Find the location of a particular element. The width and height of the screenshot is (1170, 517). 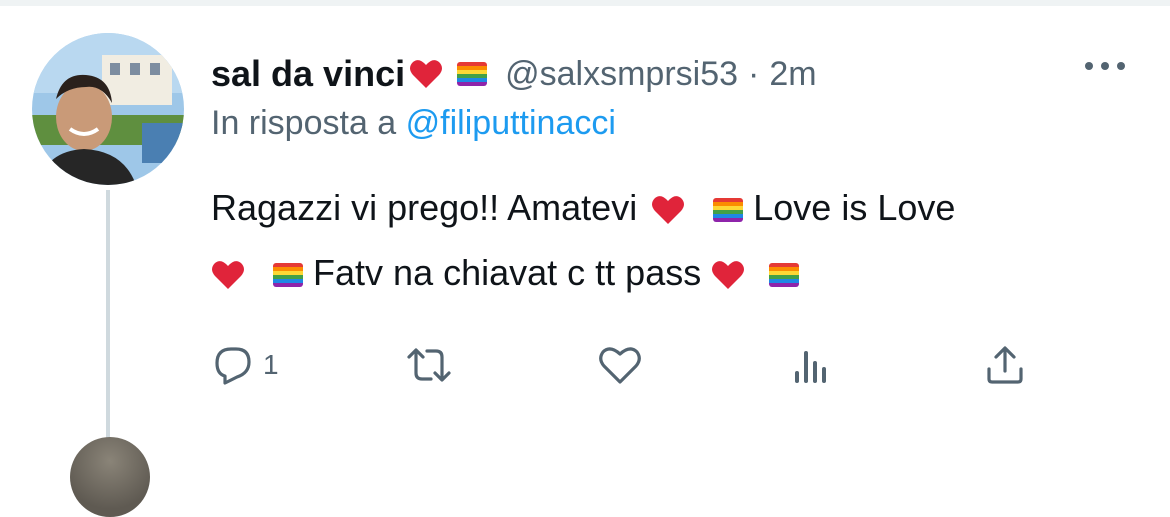

retweet-button is located at coordinates (429, 365).